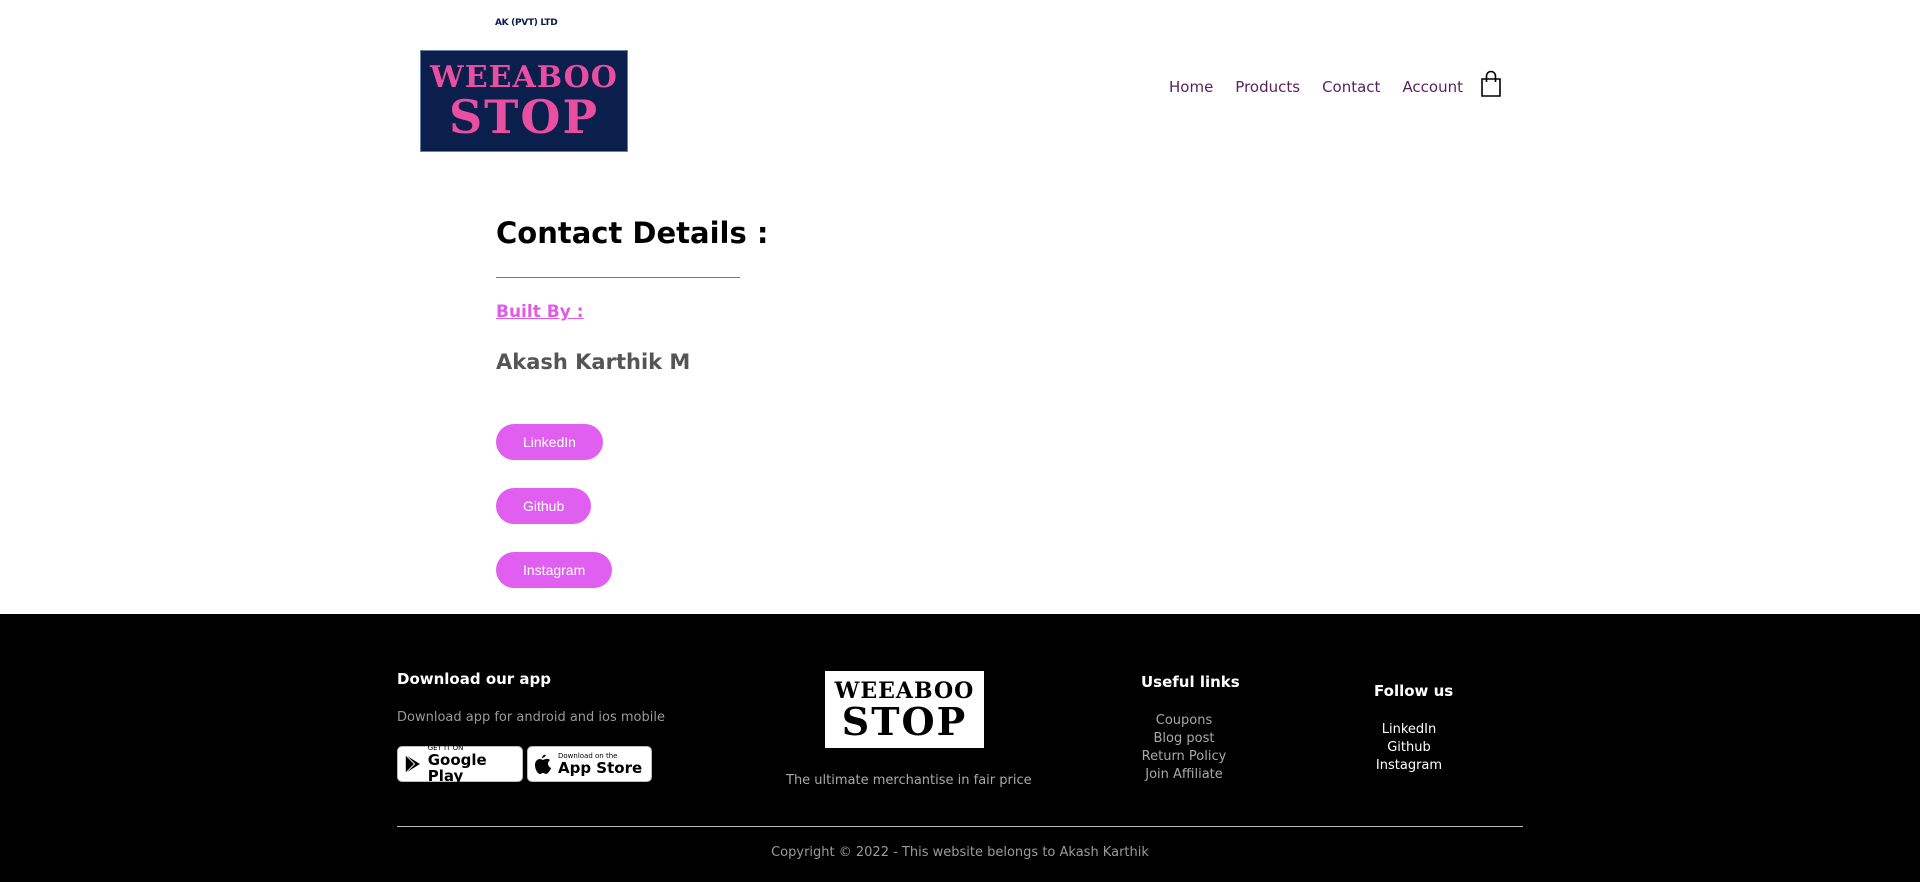 This screenshot has width=1920, height=882. I want to click on footer-tagline: The ultimate merchantise in fair price, so click(909, 780).